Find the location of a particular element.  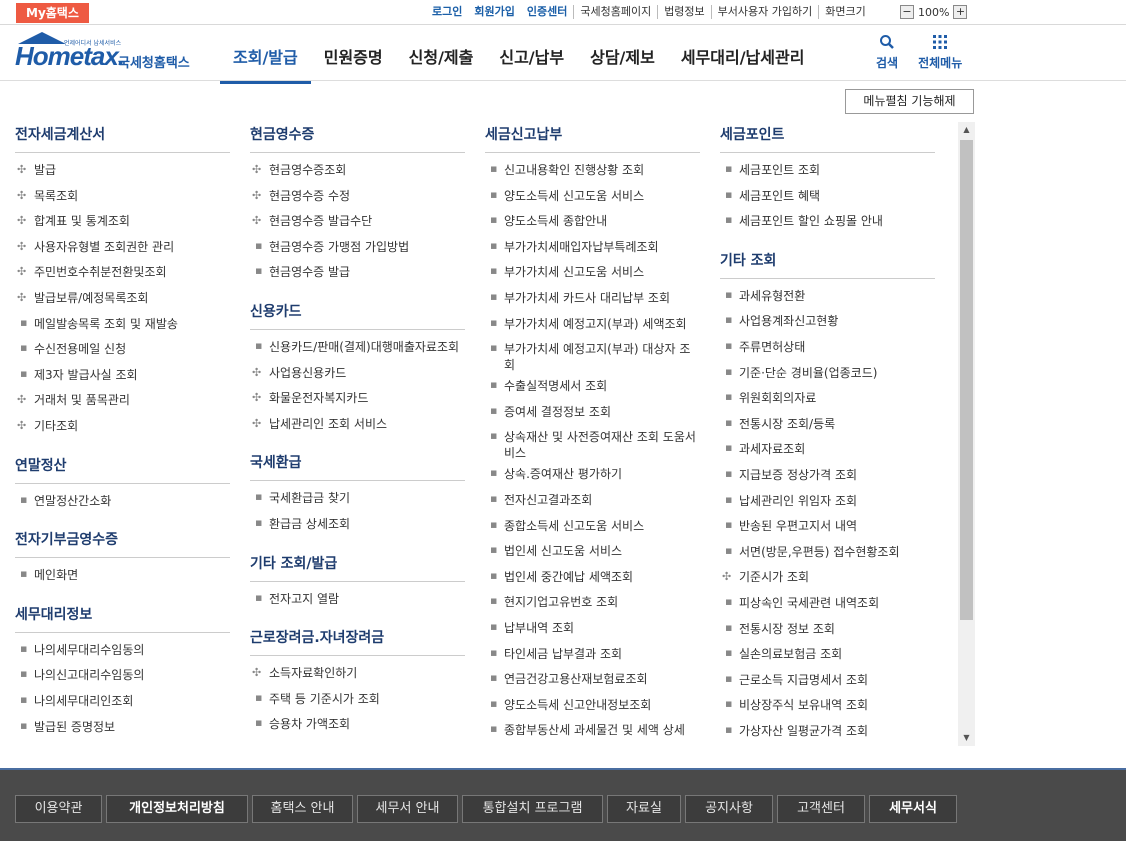

menu-scrollbar: ▲ ▼ is located at coordinates (966, 434).